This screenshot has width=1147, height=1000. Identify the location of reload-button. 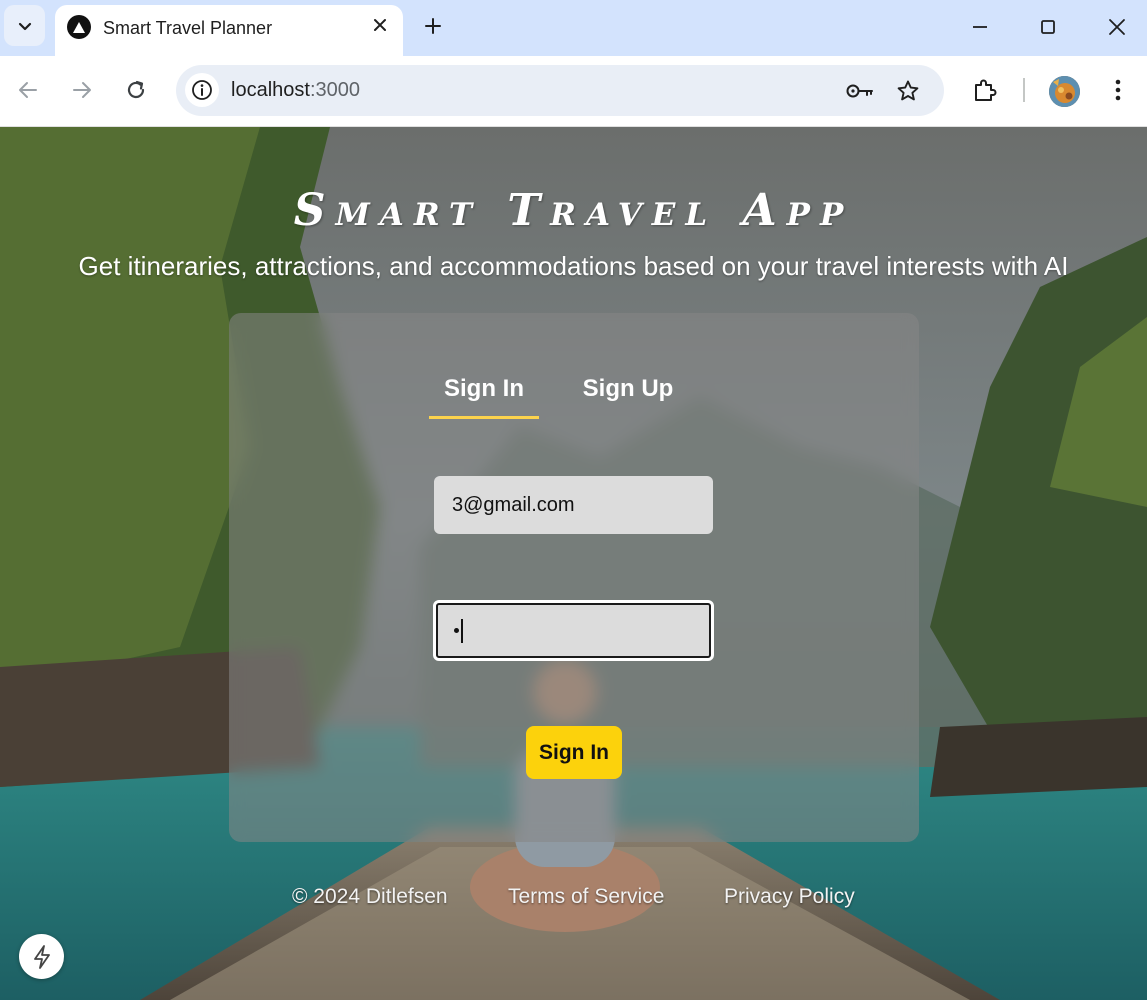
(136, 90).